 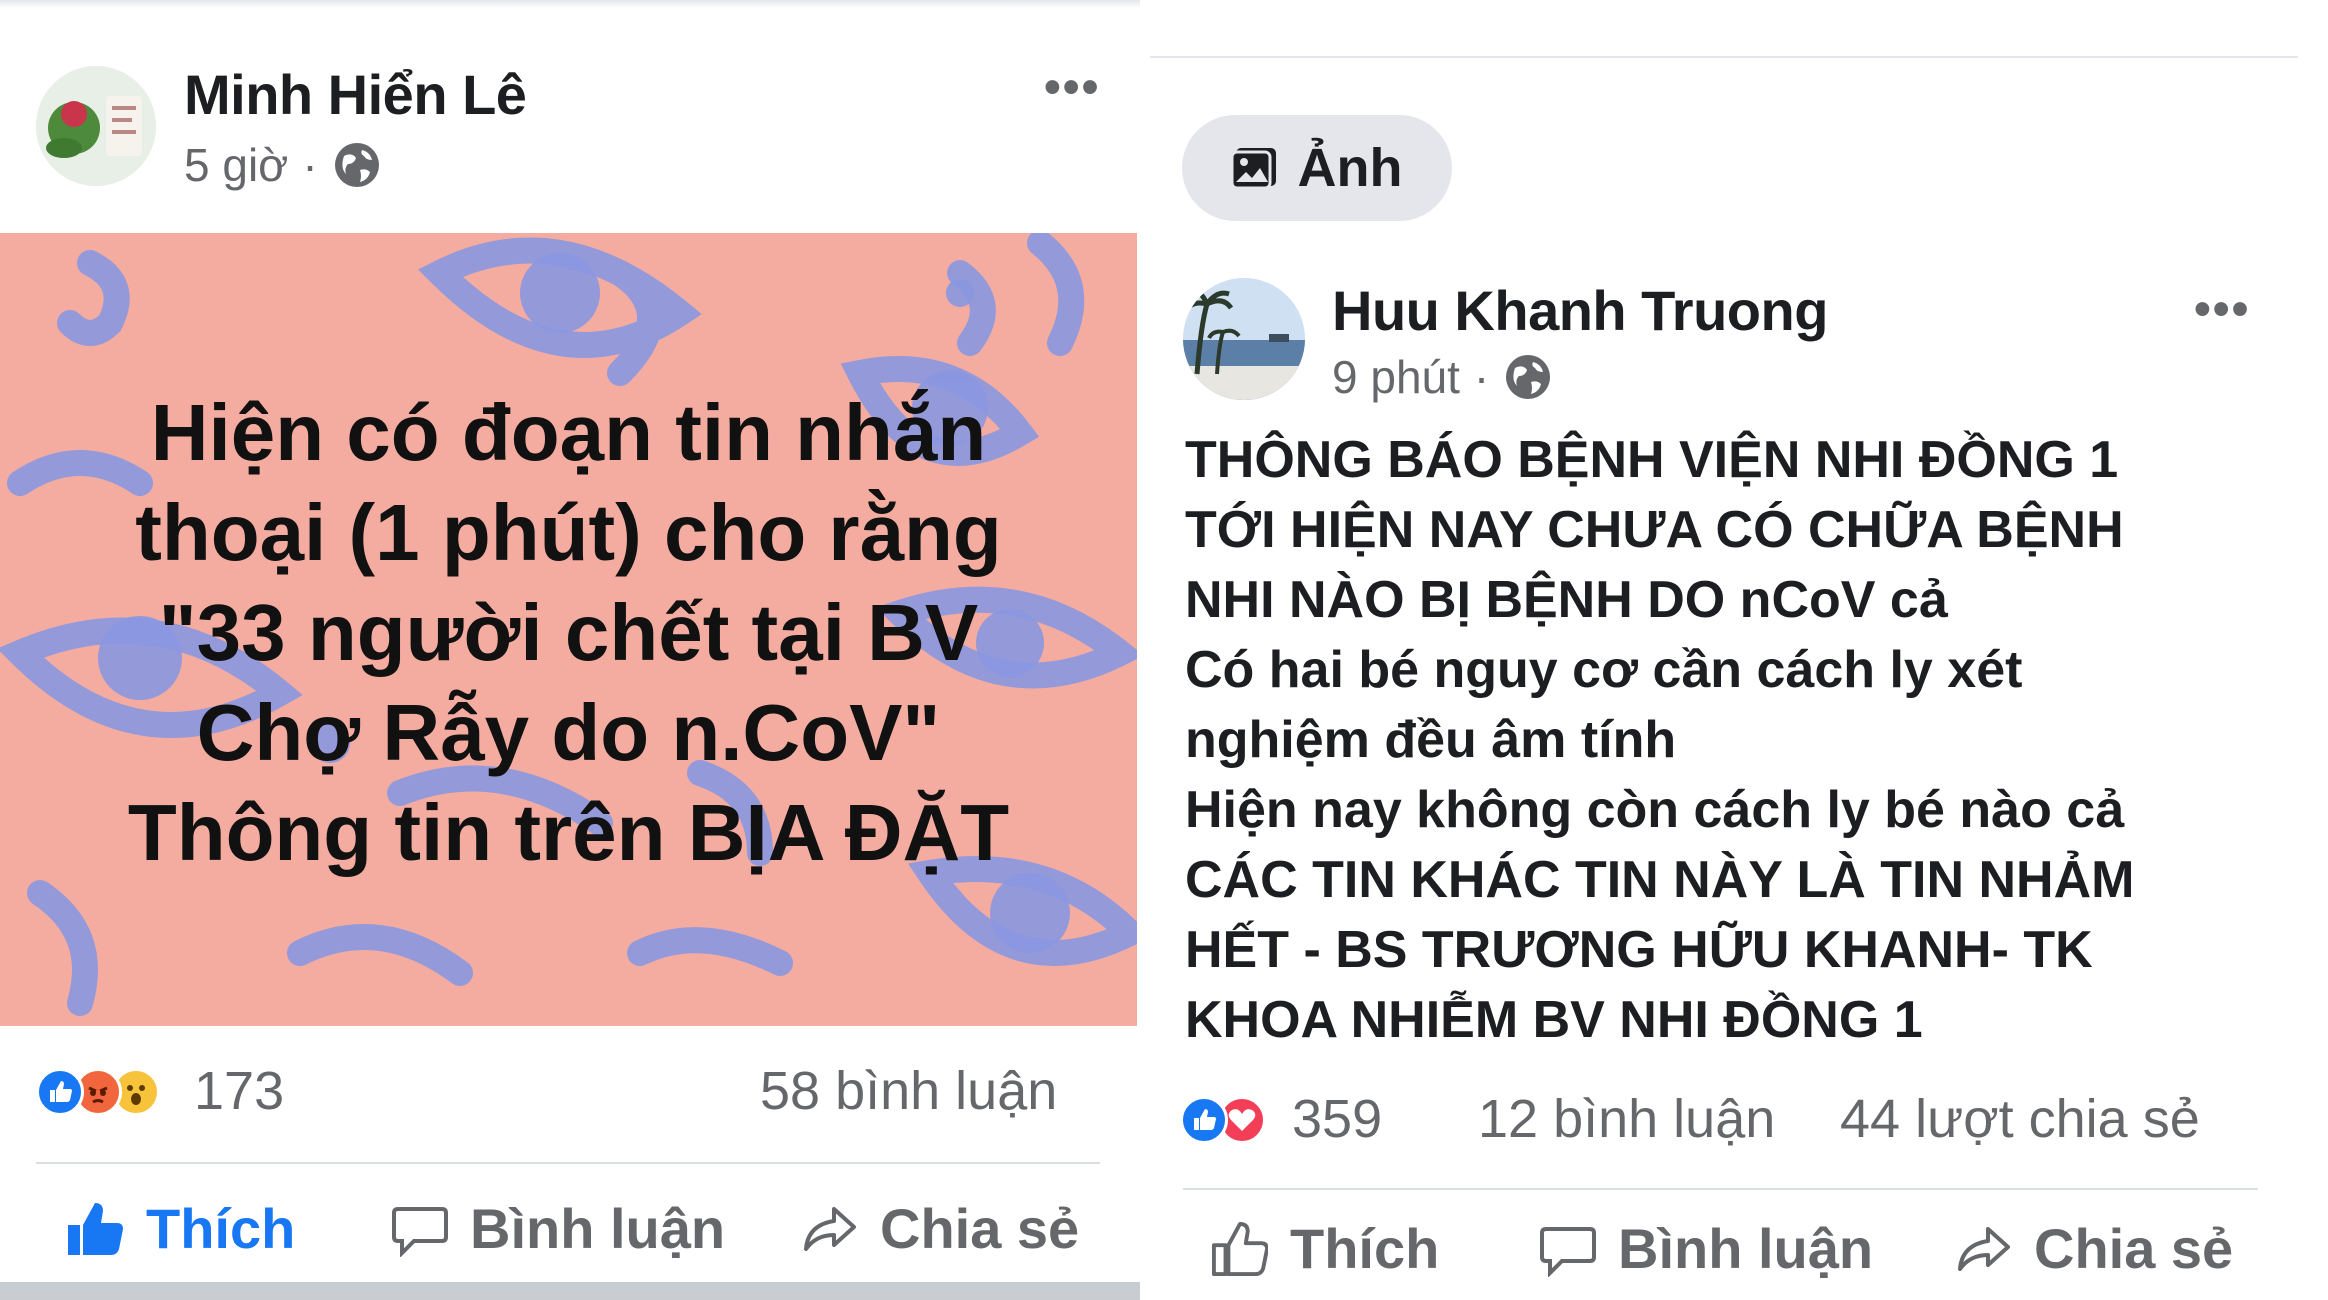 What do you see at coordinates (1337, 1119) in the screenshot?
I see `reaction-count: 359` at bounding box center [1337, 1119].